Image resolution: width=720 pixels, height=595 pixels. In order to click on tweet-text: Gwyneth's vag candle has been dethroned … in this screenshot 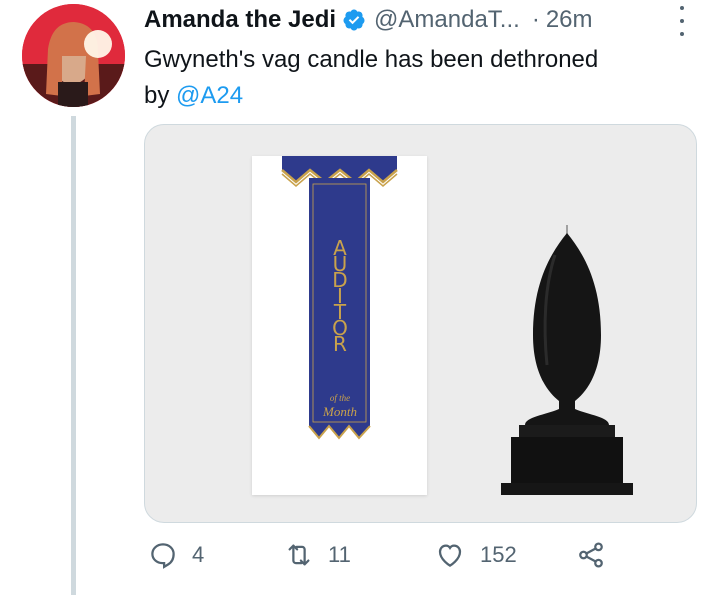, I will do `click(424, 78)`.